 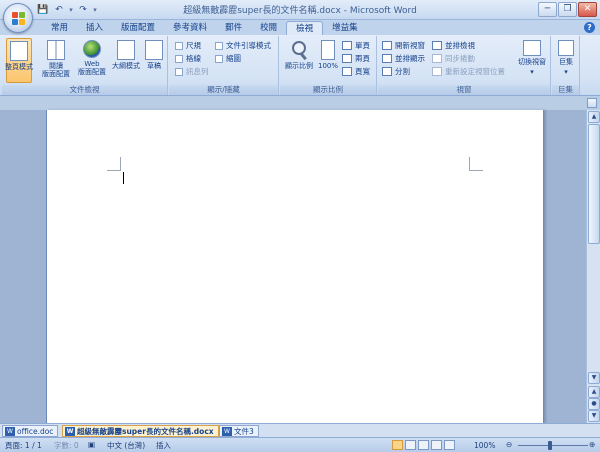 What do you see at coordinates (244, 431) in the screenshot?
I see `doc-tab-label: 文件3` at bounding box center [244, 431].